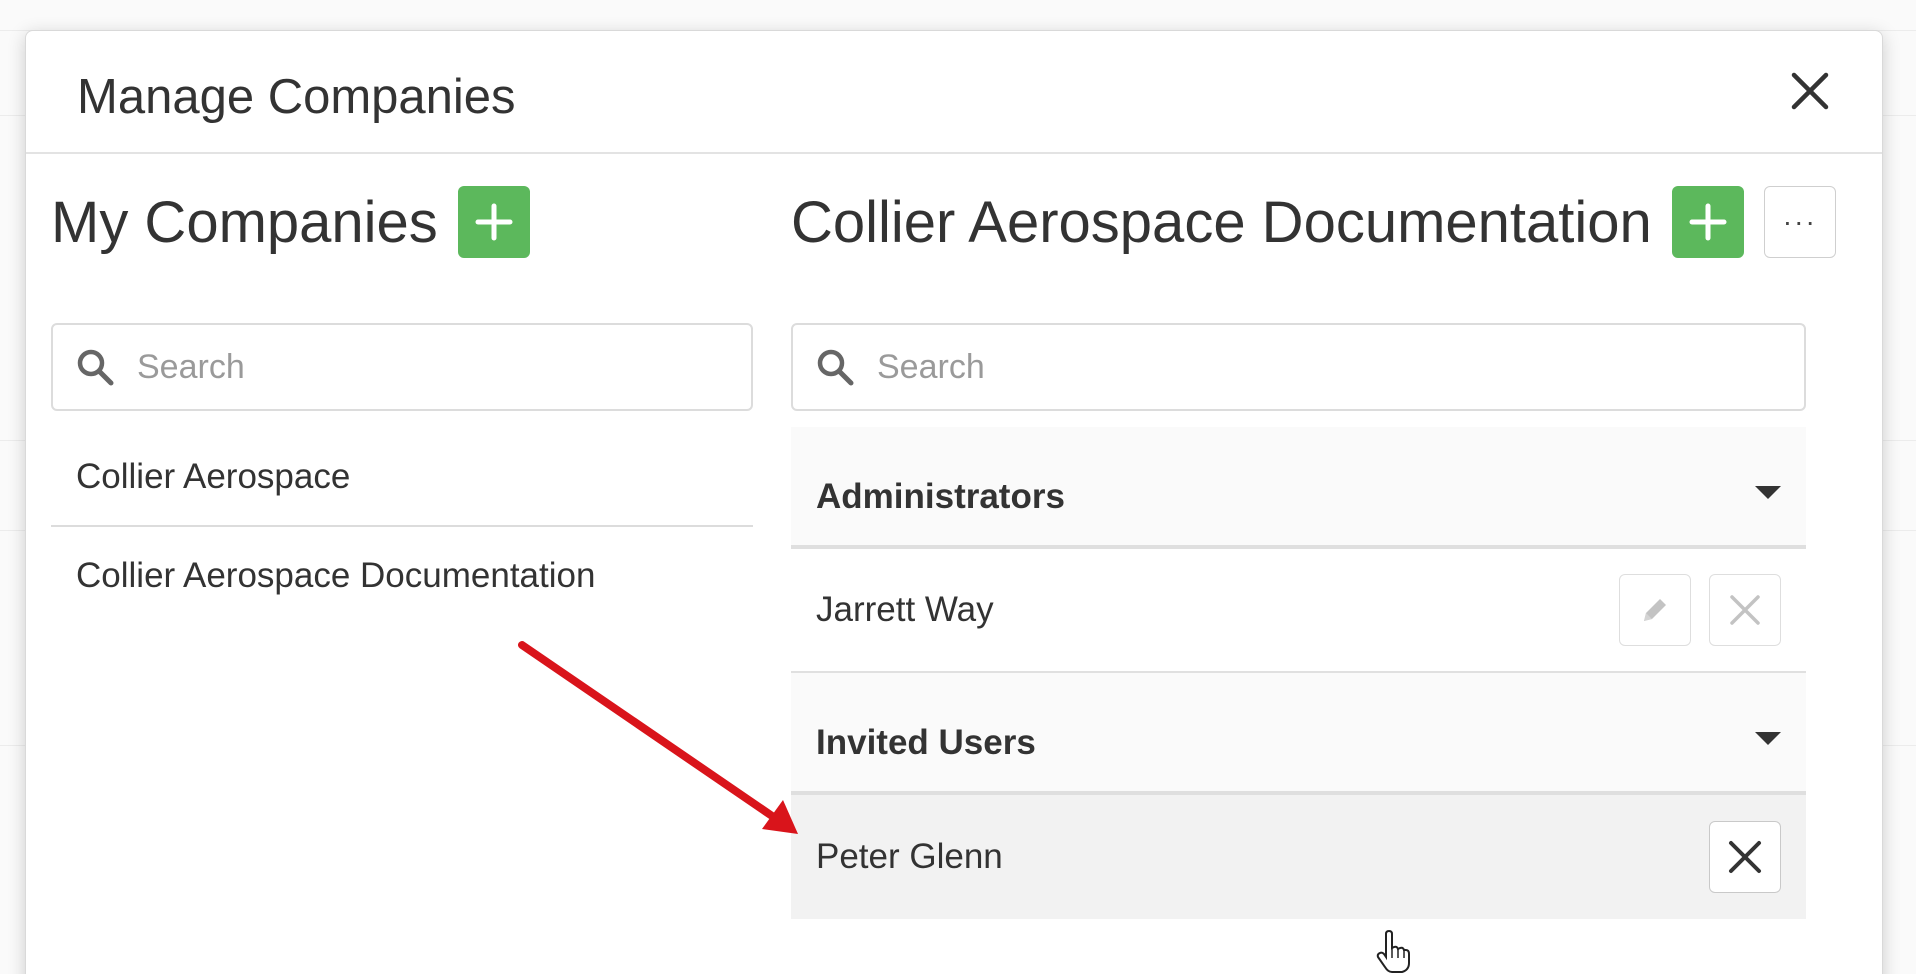  Describe the element at coordinates (1273, 367) in the screenshot. I see `user-search-input` at that location.